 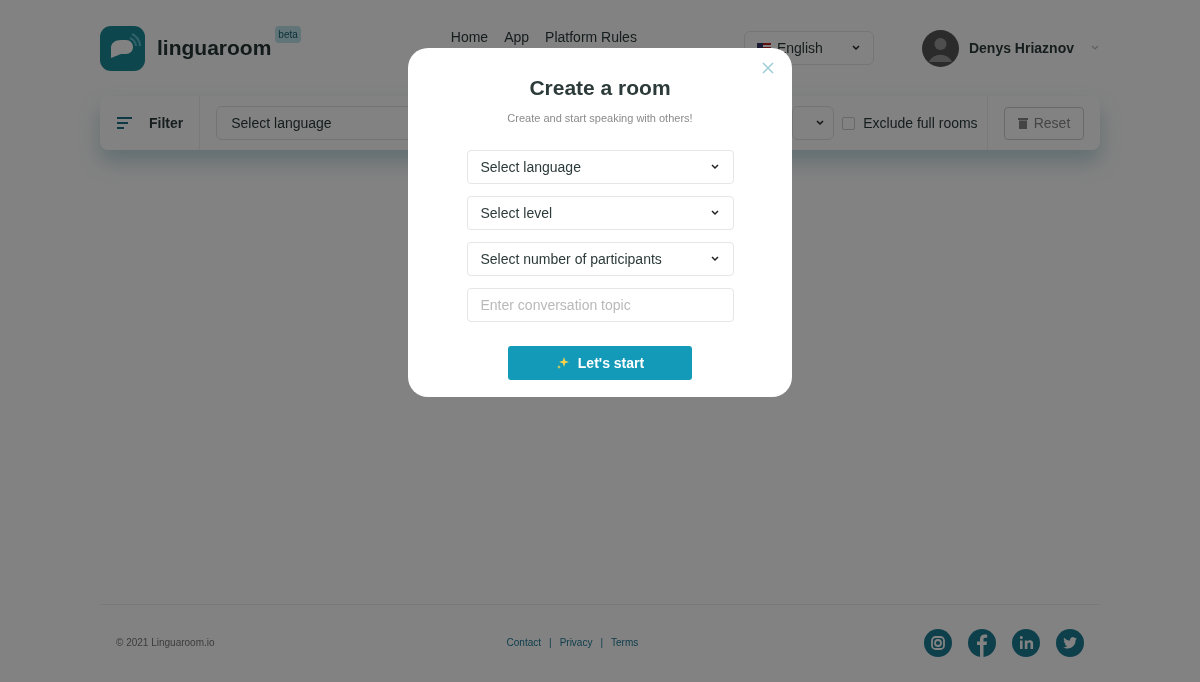 What do you see at coordinates (982, 642) in the screenshot?
I see `facebook-icon` at bounding box center [982, 642].